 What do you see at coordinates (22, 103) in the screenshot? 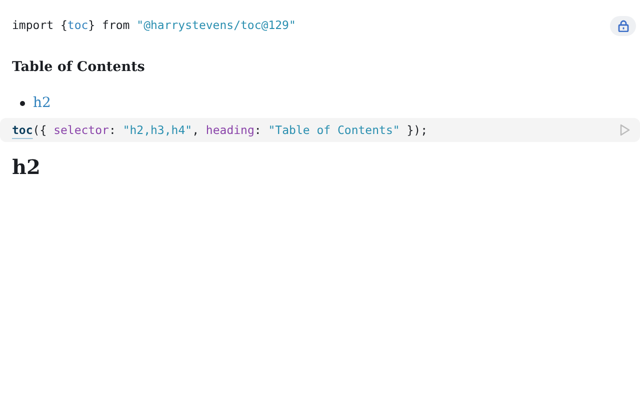
I see `bullet-icon` at bounding box center [22, 103].